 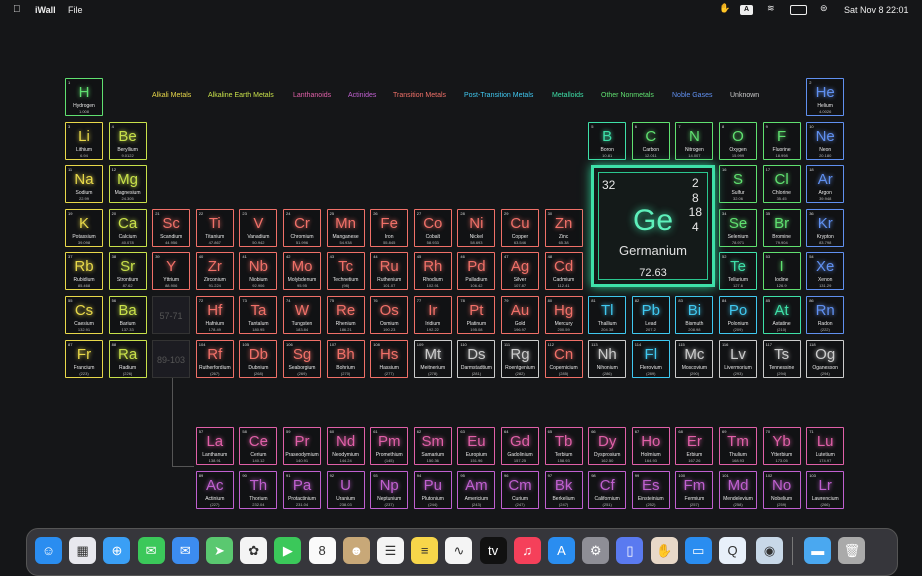 I want to click on element-cell-es: 99 Es Einsteinium (252), so click(x=650, y=490).